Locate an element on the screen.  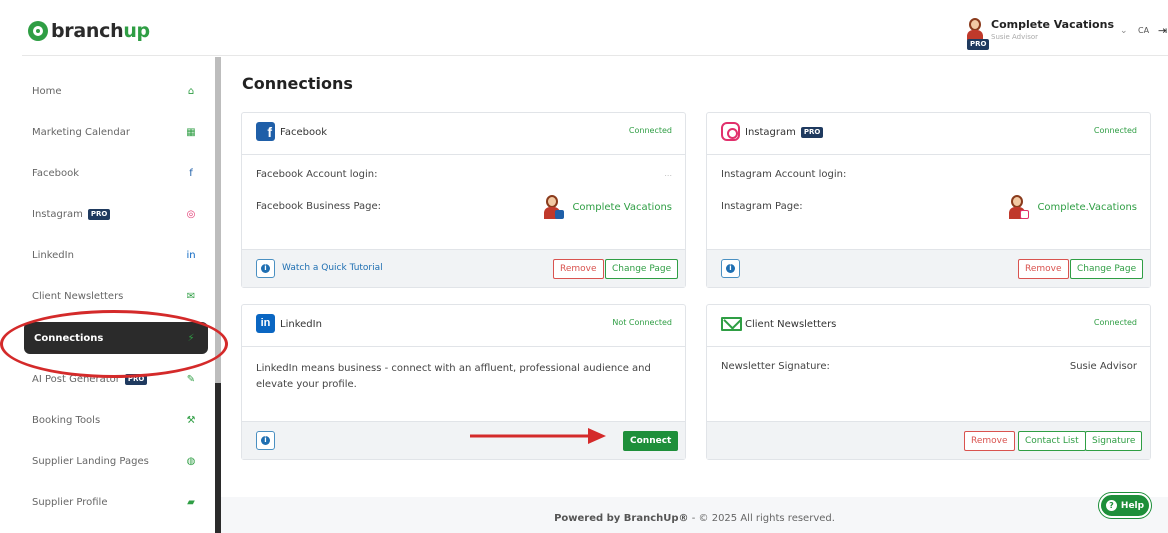
sidebar-item-marketing-calendar: Marketing Calendar ▦ is located at coordinates (115, 132).